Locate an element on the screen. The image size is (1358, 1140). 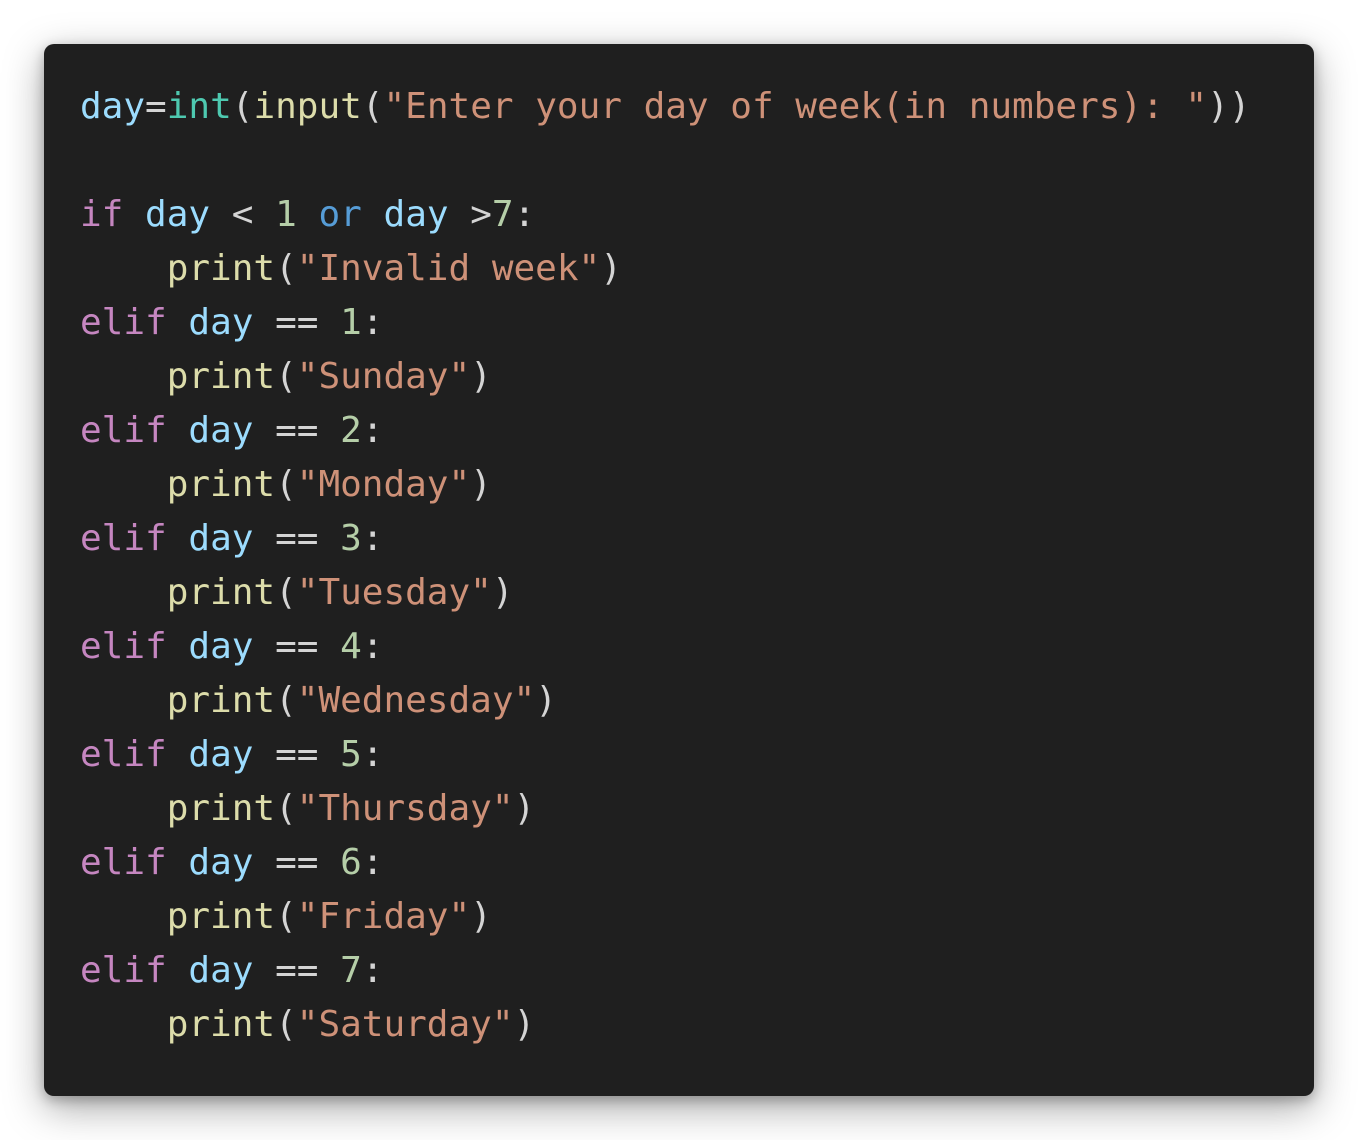
code-line: elif day == 7: is located at coordinates (665, 971).